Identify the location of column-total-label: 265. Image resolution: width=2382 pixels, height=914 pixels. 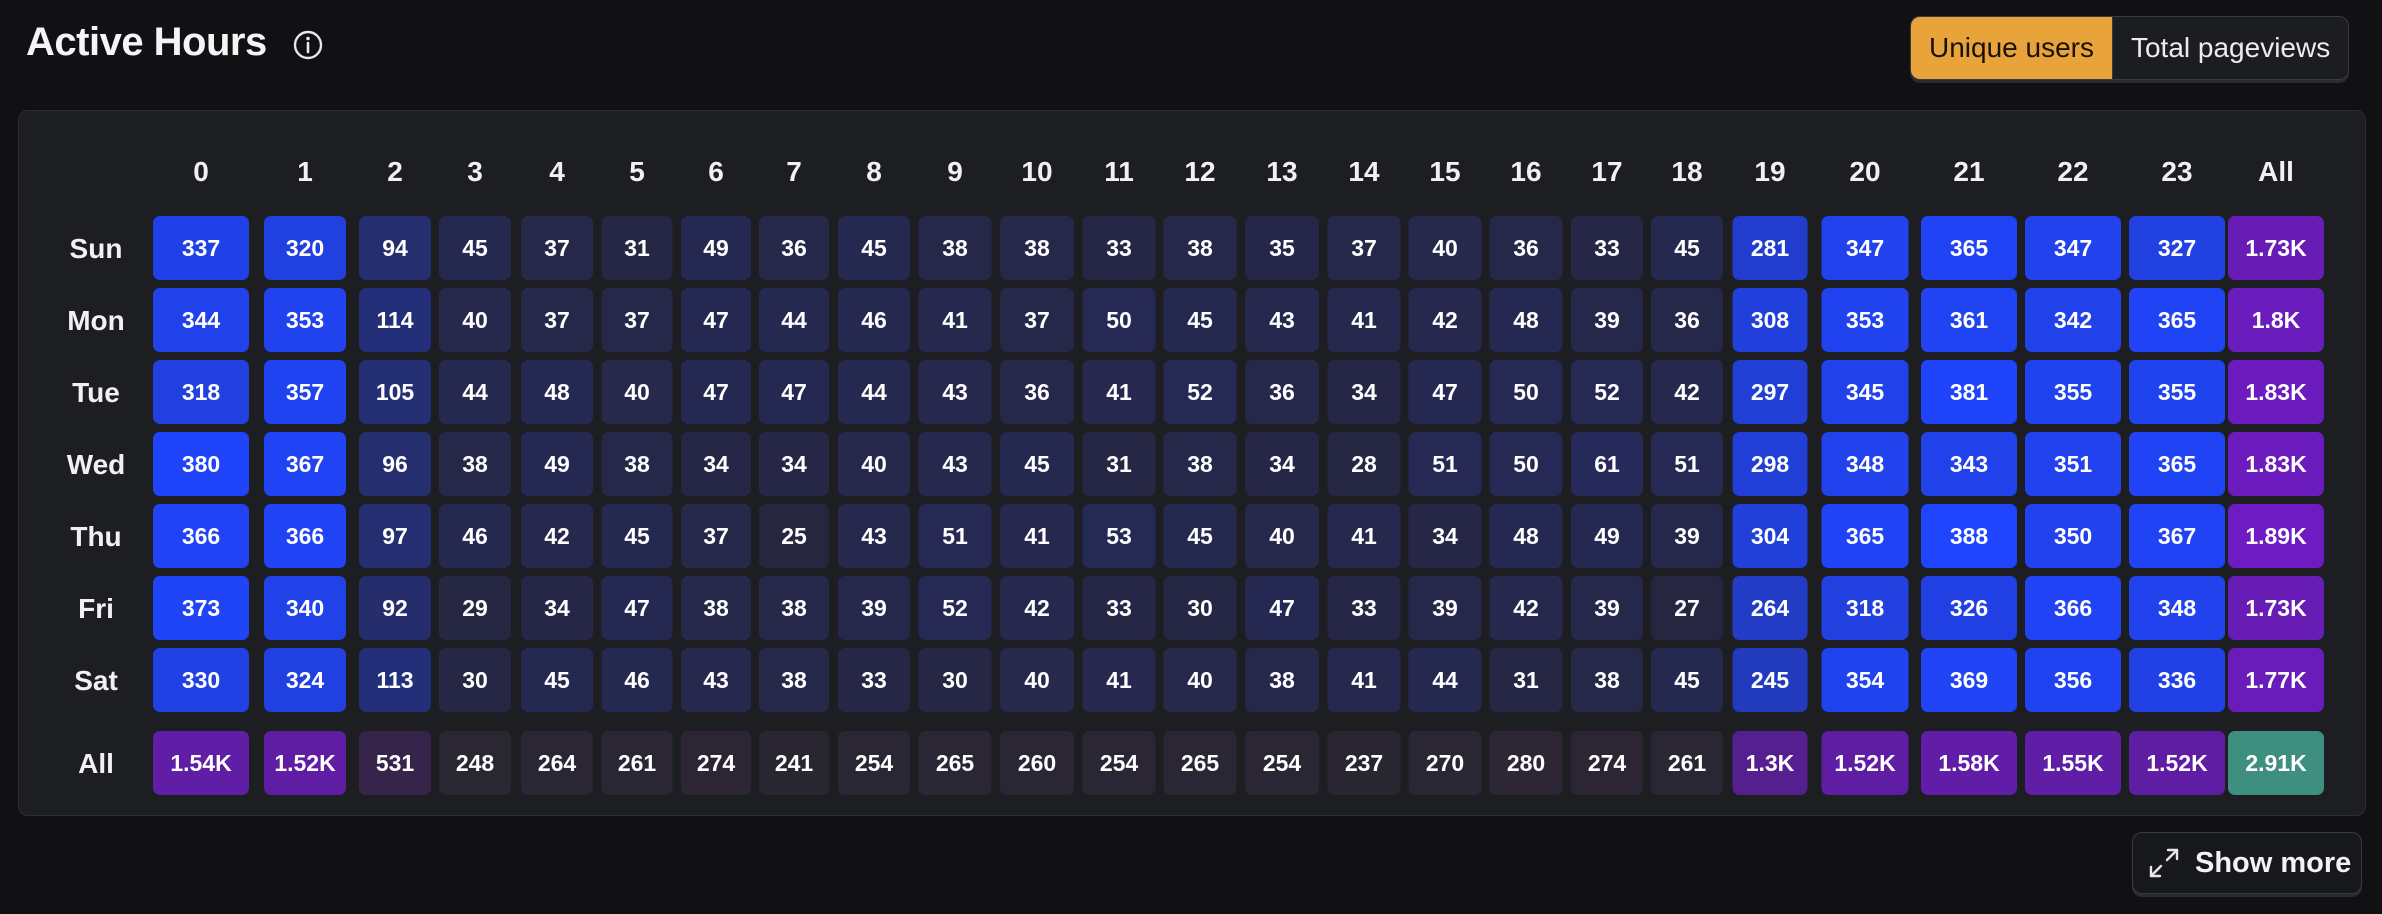
(955, 763).